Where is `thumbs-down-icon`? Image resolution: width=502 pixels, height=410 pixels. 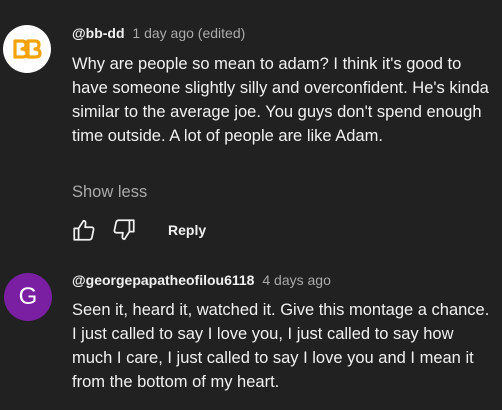 thumbs-down-icon is located at coordinates (124, 230).